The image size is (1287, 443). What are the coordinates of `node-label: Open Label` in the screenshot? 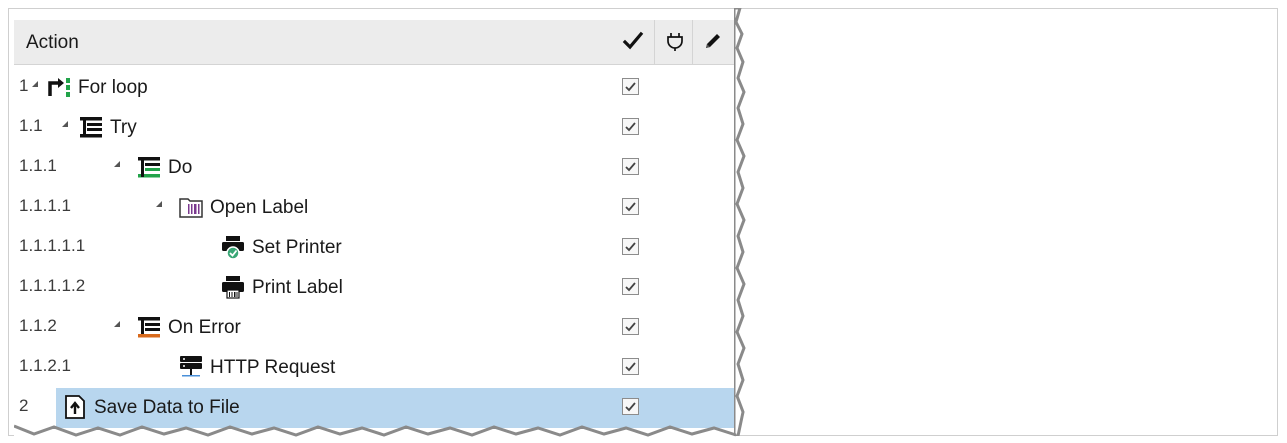 It's located at (259, 207).